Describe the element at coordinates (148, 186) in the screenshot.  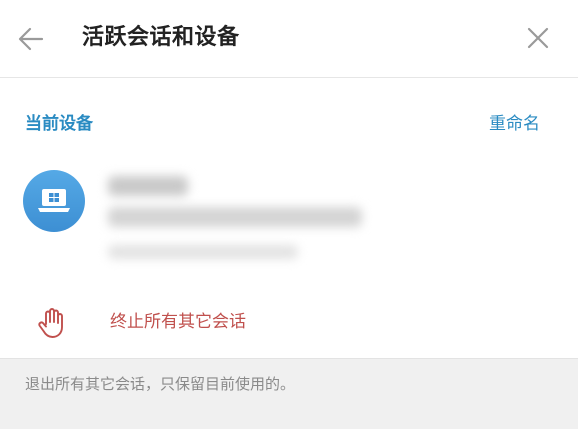
I see `device-name-redacted` at that location.